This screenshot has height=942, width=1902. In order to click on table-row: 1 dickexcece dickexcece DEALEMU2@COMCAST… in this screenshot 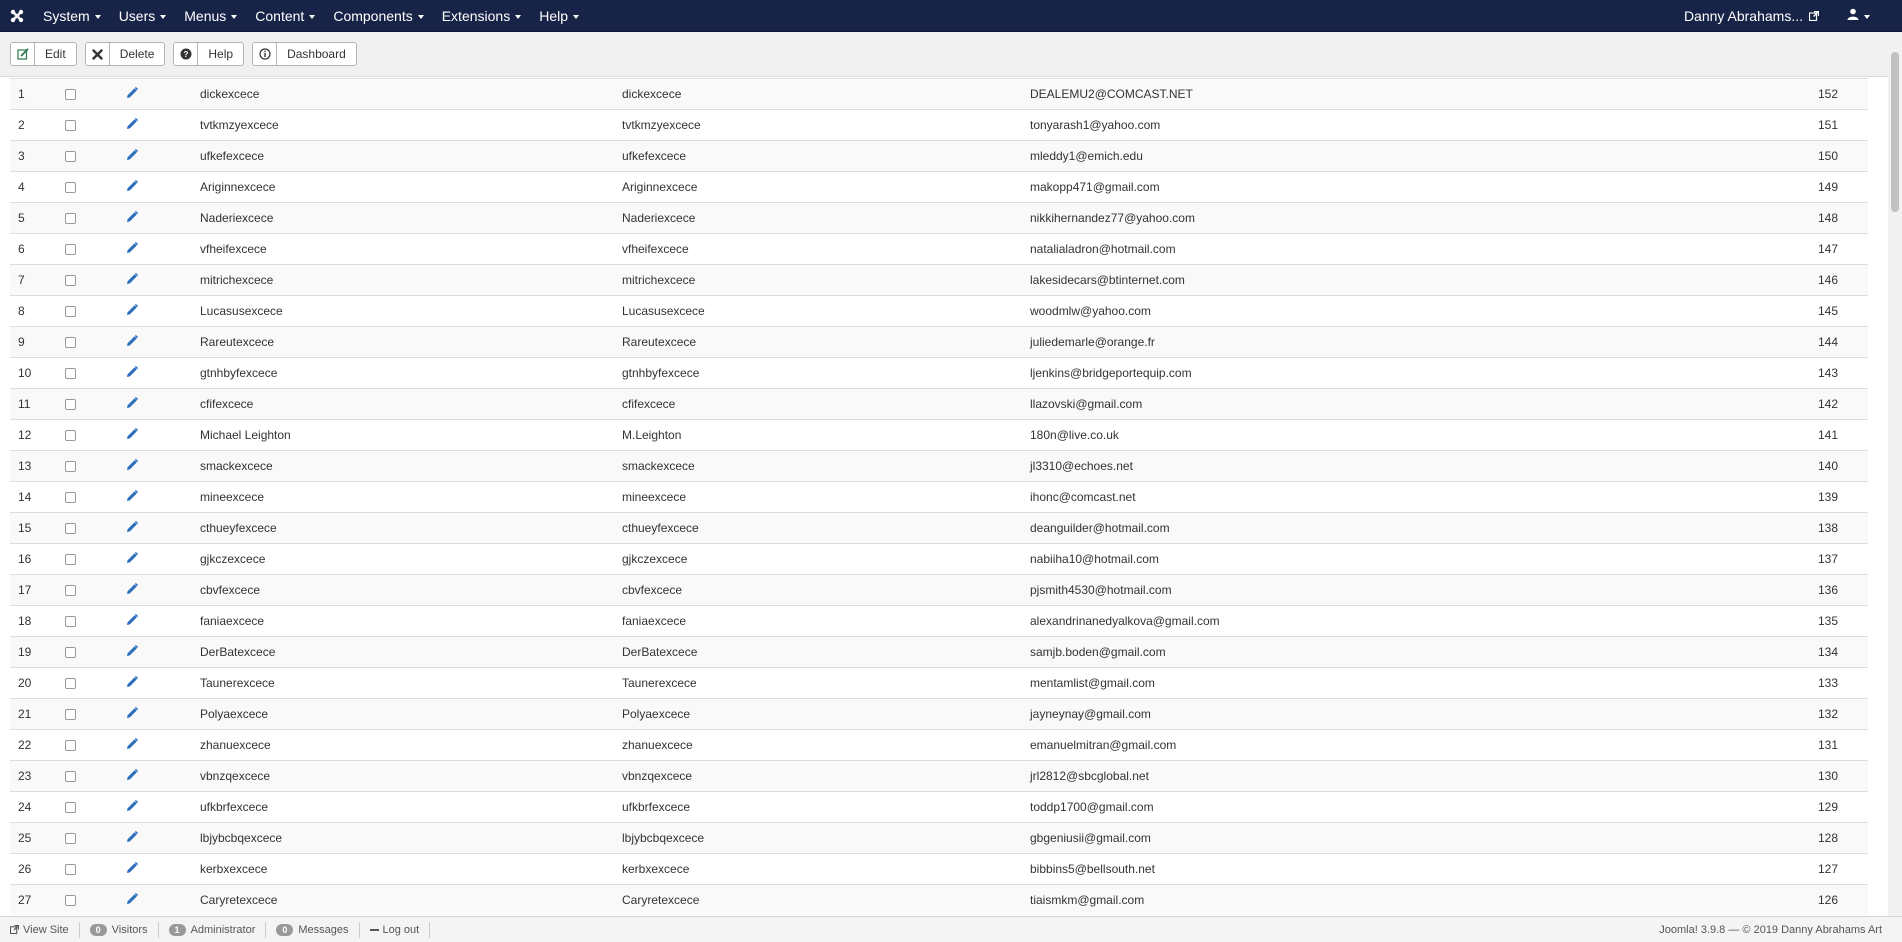, I will do `click(939, 93)`.